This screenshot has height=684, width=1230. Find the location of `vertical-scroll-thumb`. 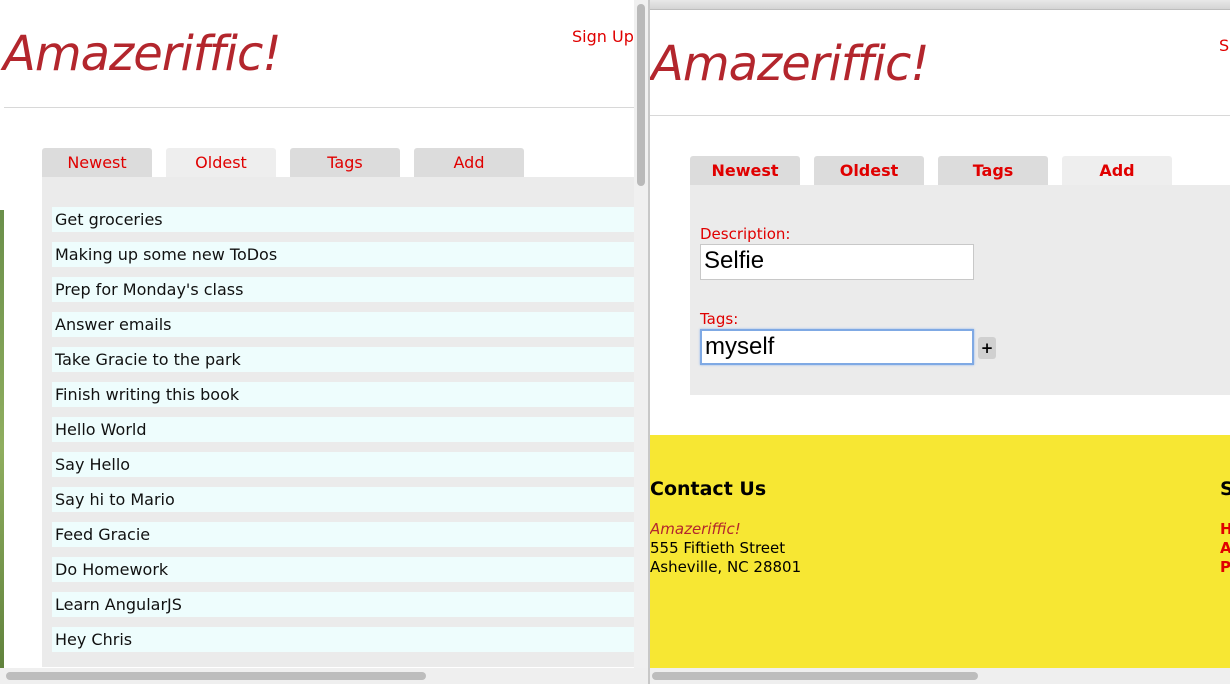

vertical-scroll-thumb is located at coordinates (641, 95).